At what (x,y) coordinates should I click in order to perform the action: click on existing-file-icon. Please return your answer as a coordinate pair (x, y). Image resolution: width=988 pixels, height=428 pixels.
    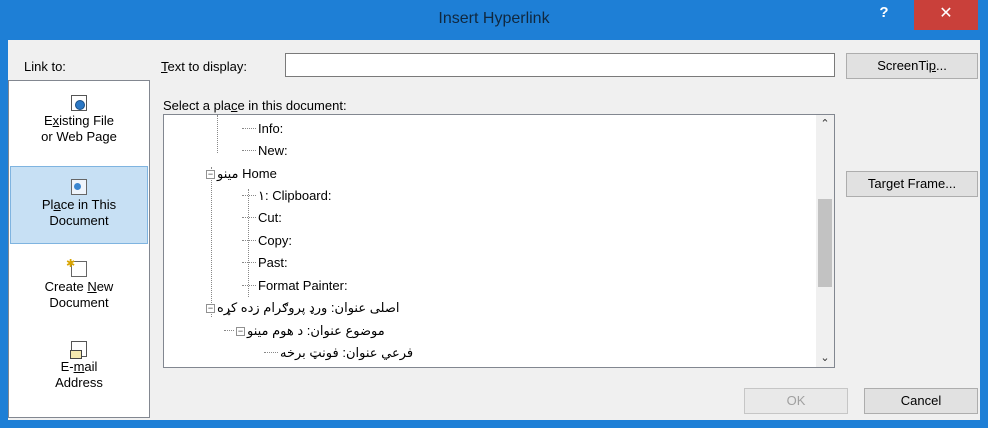
    Looking at the image, I should click on (79, 103).